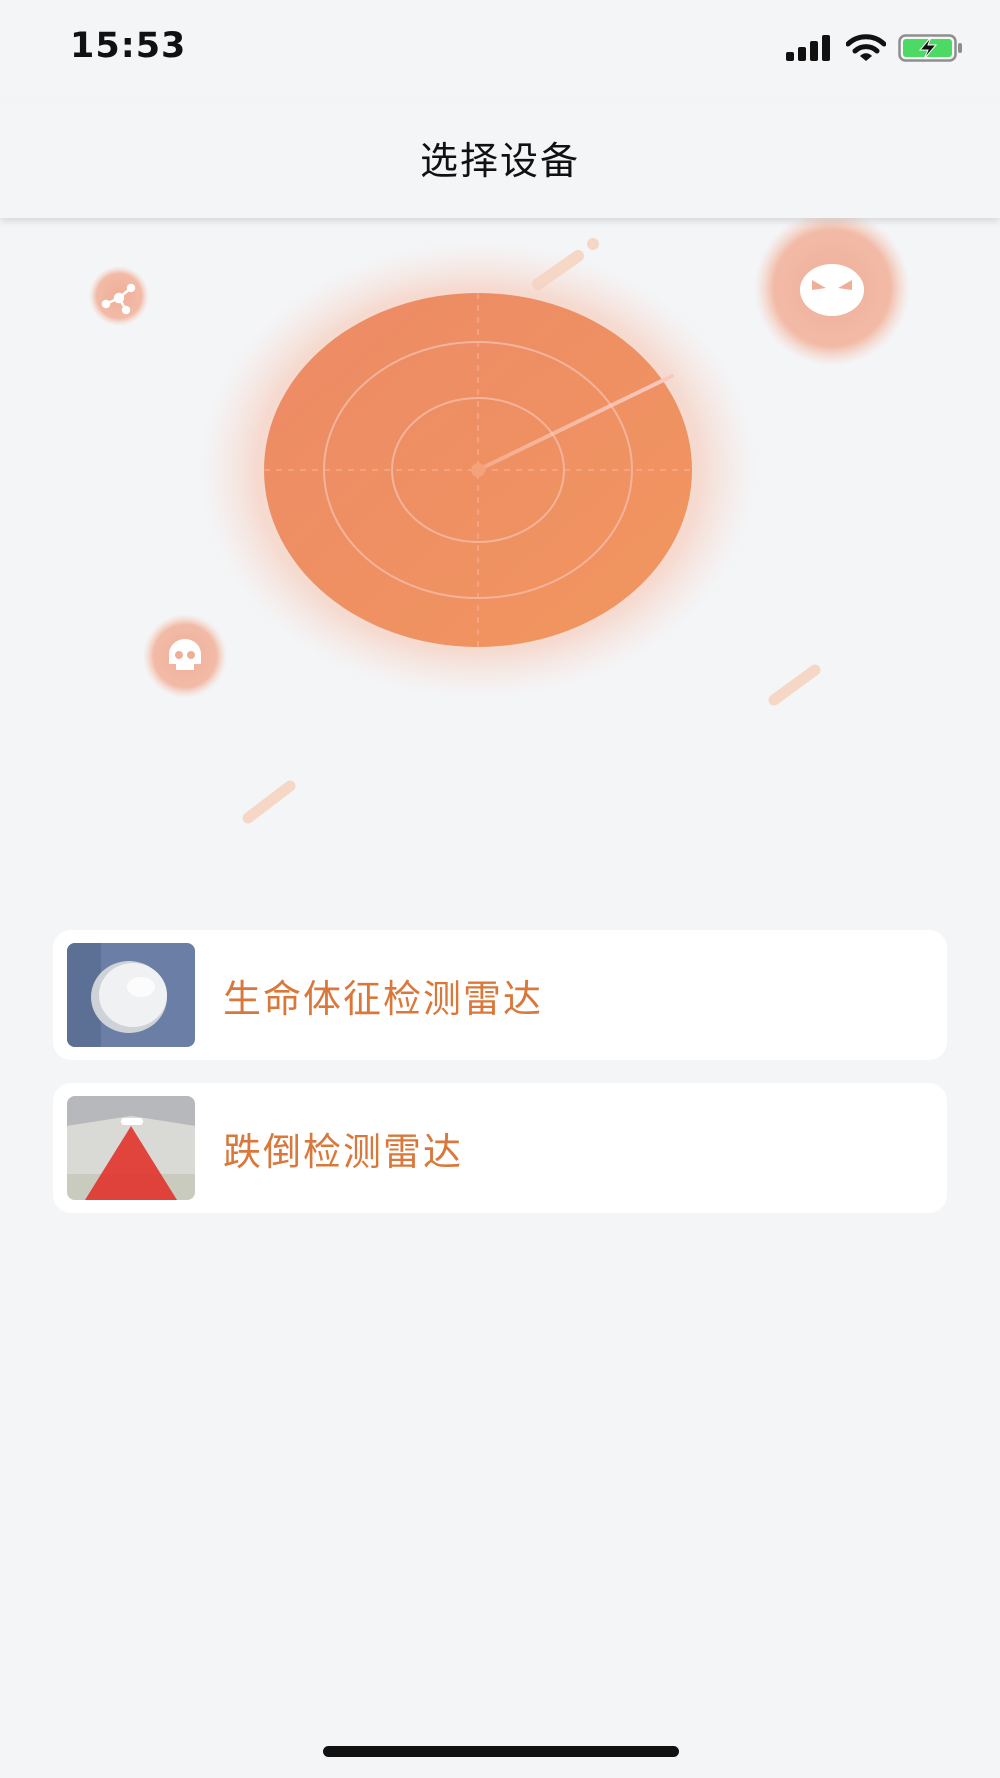 The image size is (1000, 1778). I want to click on nav-bar: 选择设备, so click(500, 159).